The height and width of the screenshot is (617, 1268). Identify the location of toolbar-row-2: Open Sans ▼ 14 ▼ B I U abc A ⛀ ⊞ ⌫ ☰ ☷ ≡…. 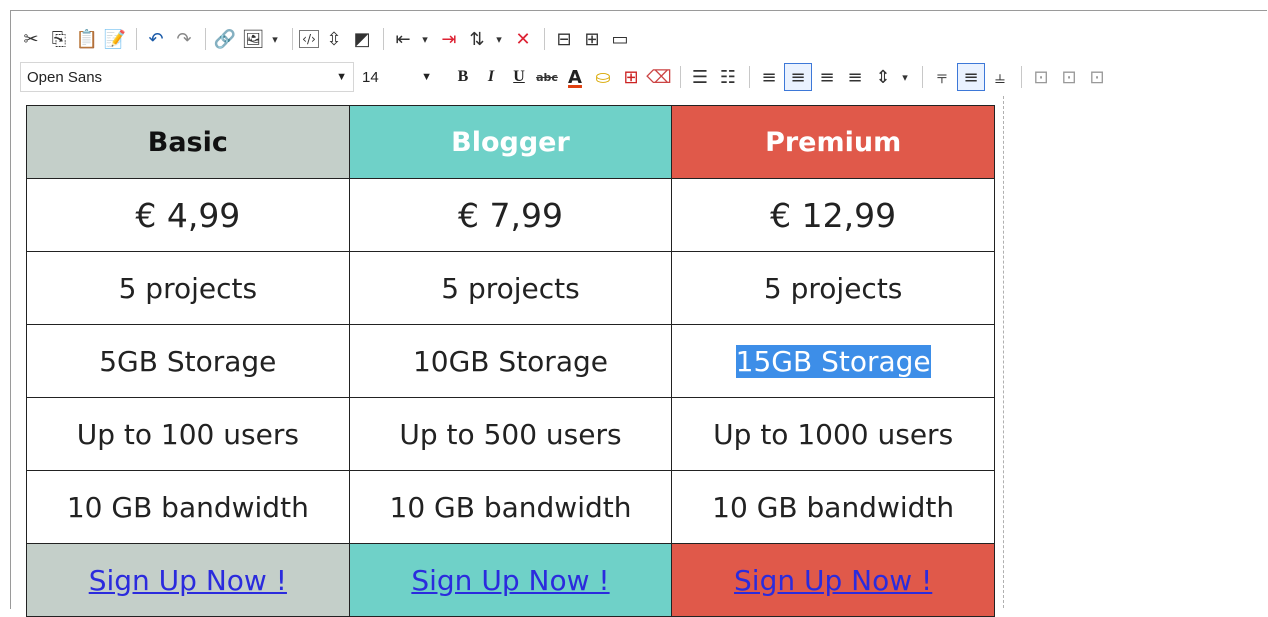
(565, 77).